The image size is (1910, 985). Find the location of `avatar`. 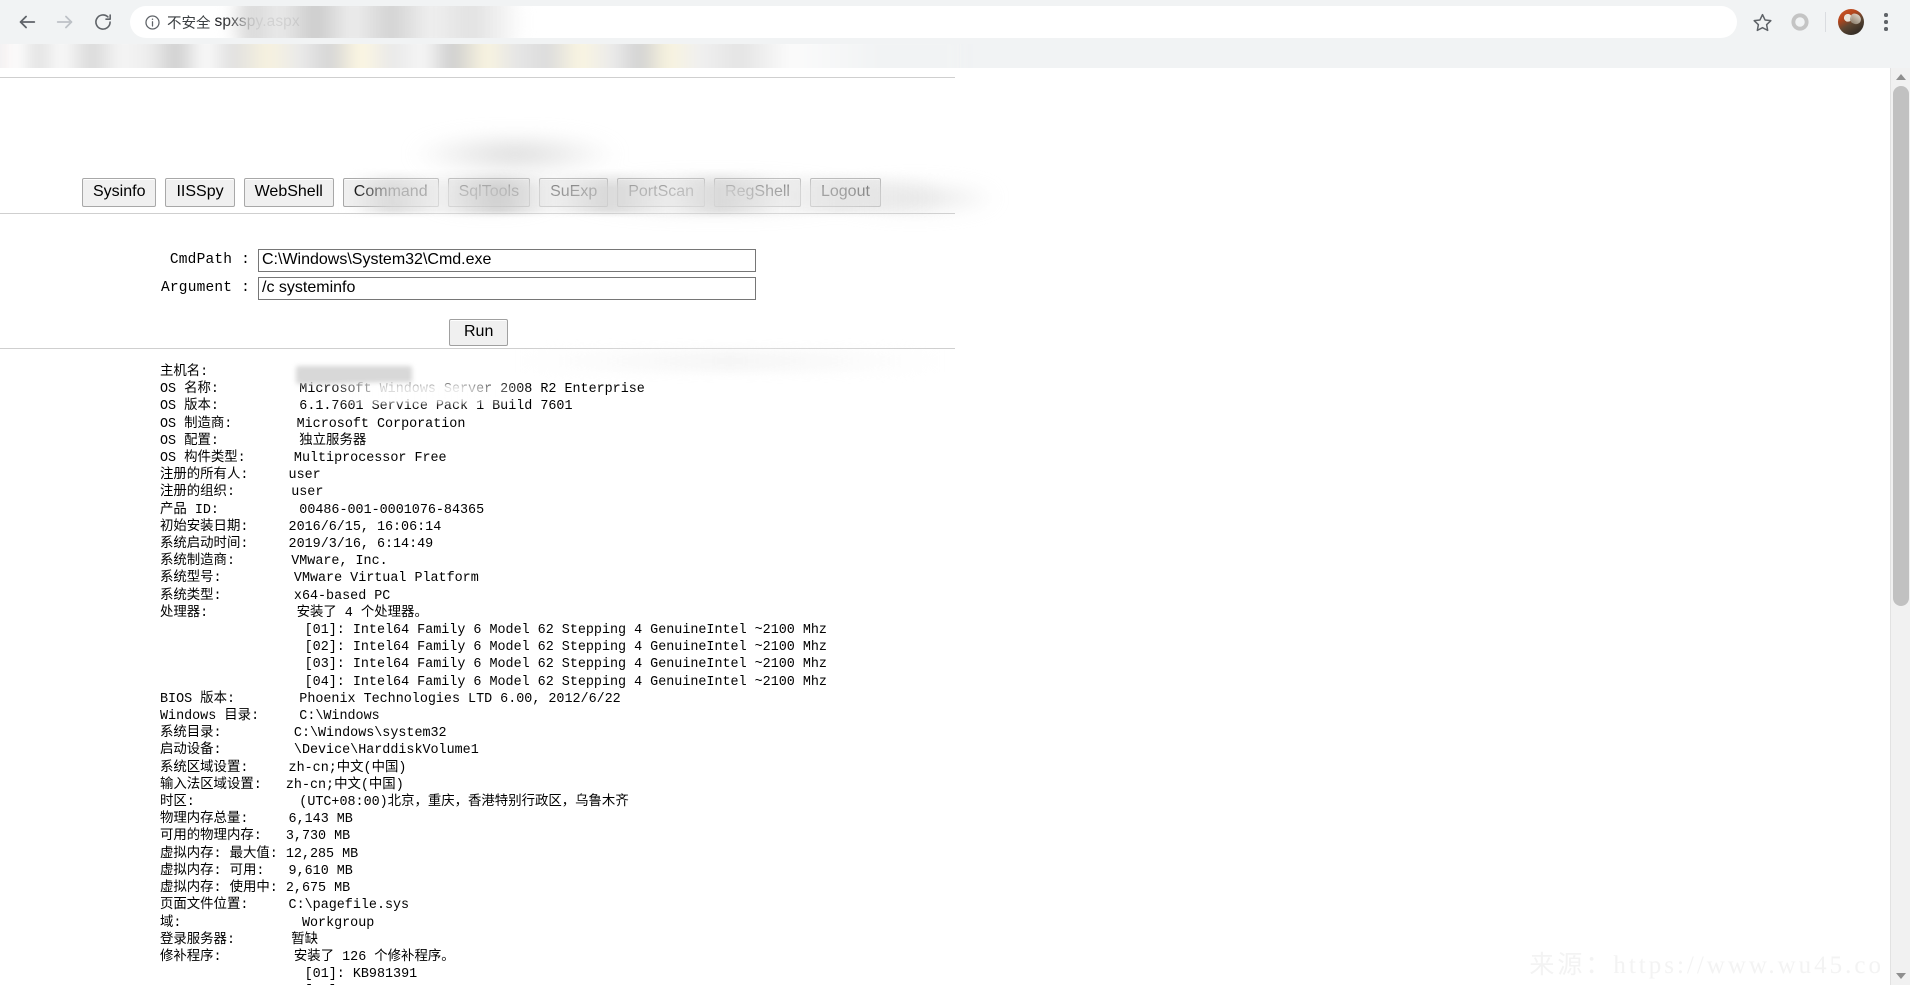

avatar is located at coordinates (1851, 22).